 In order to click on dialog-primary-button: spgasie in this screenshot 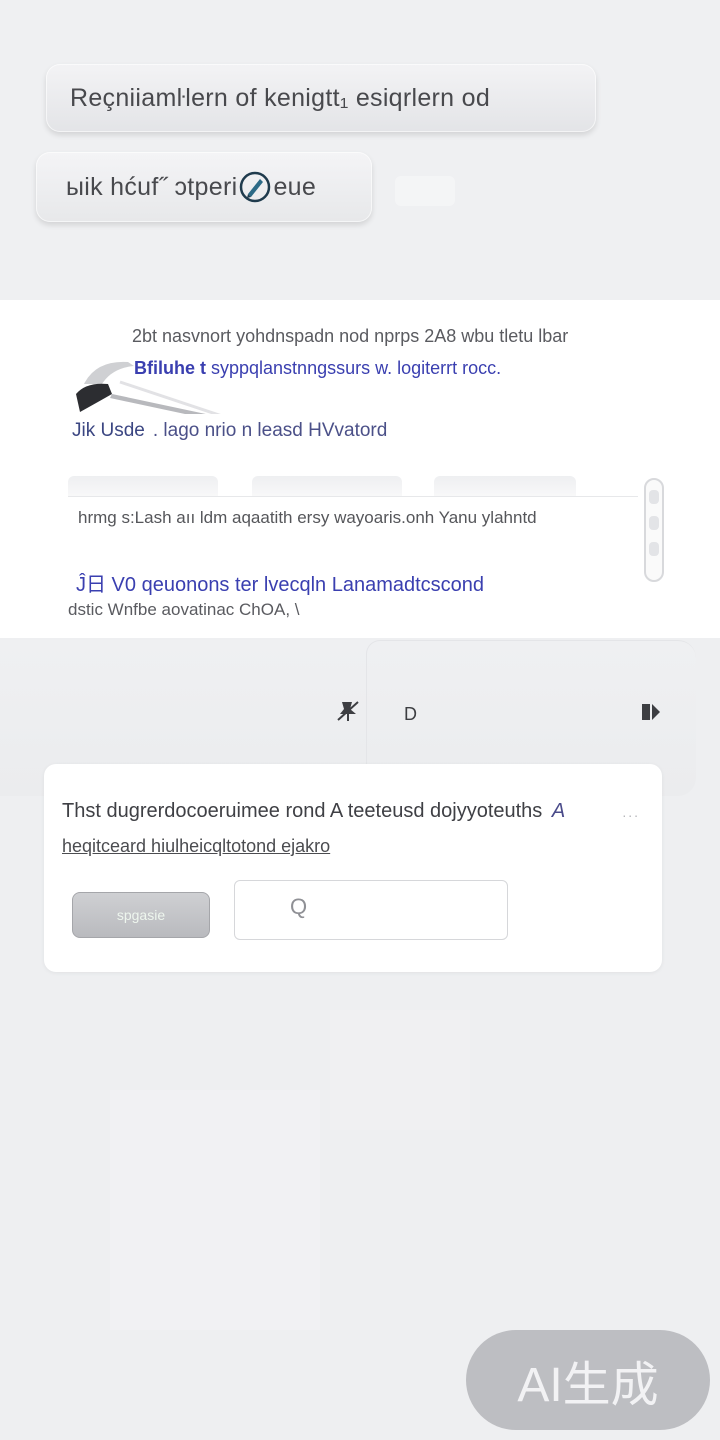, I will do `click(141, 915)`.